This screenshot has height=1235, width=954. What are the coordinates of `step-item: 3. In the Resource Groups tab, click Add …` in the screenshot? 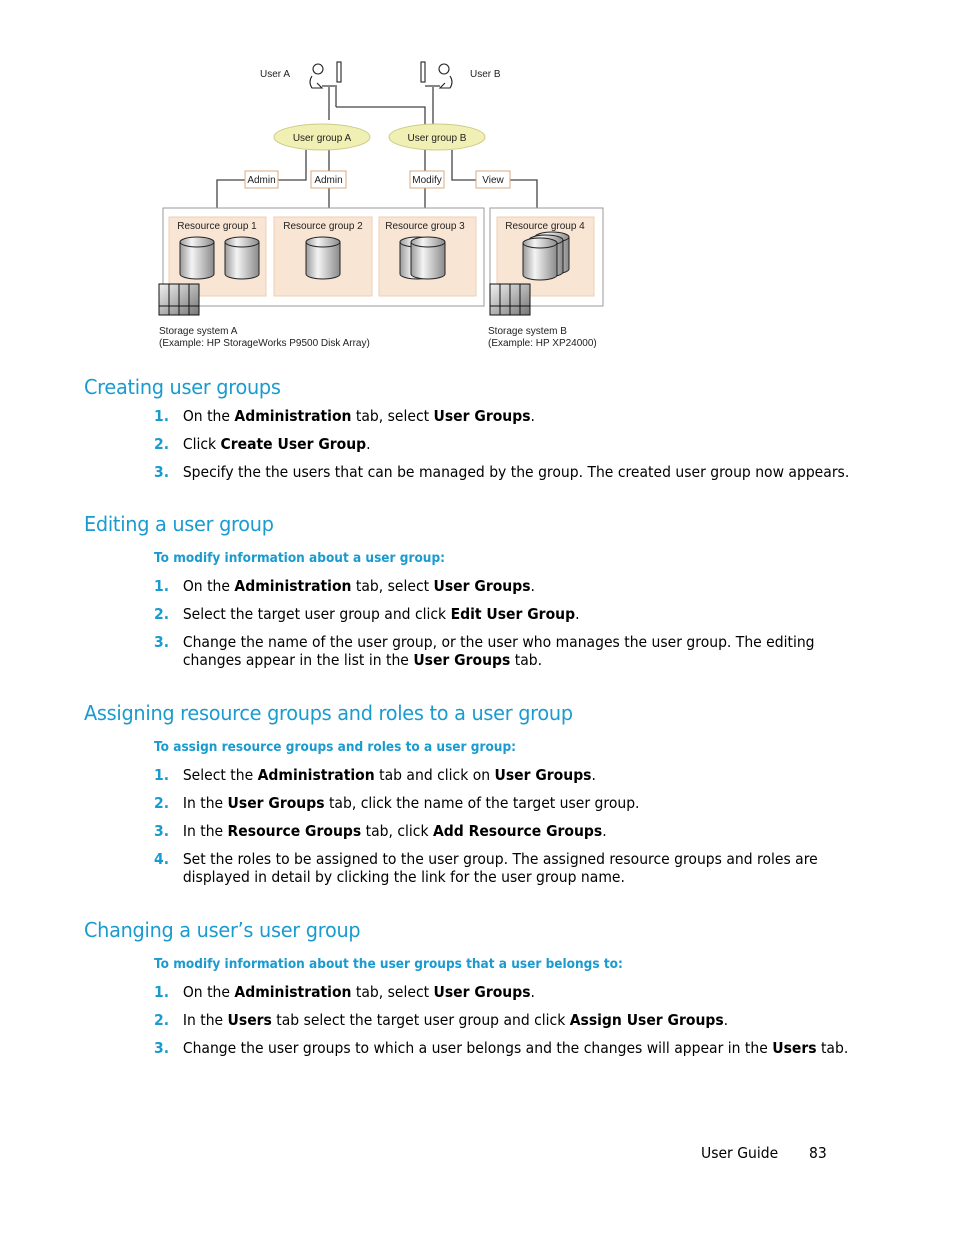 It's located at (503, 831).